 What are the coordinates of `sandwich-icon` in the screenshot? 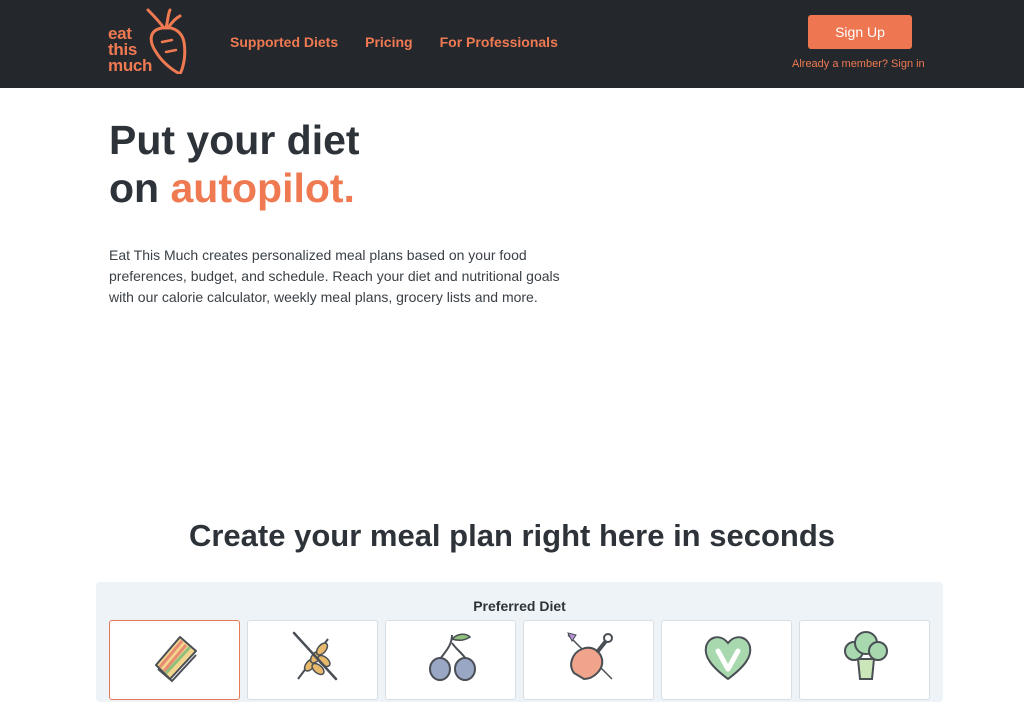 It's located at (176, 659).